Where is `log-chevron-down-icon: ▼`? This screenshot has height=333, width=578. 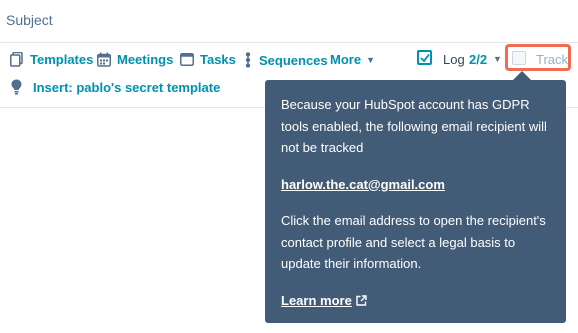 log-chevron-down-icon: ▼ is located at coordinates (497, 59).